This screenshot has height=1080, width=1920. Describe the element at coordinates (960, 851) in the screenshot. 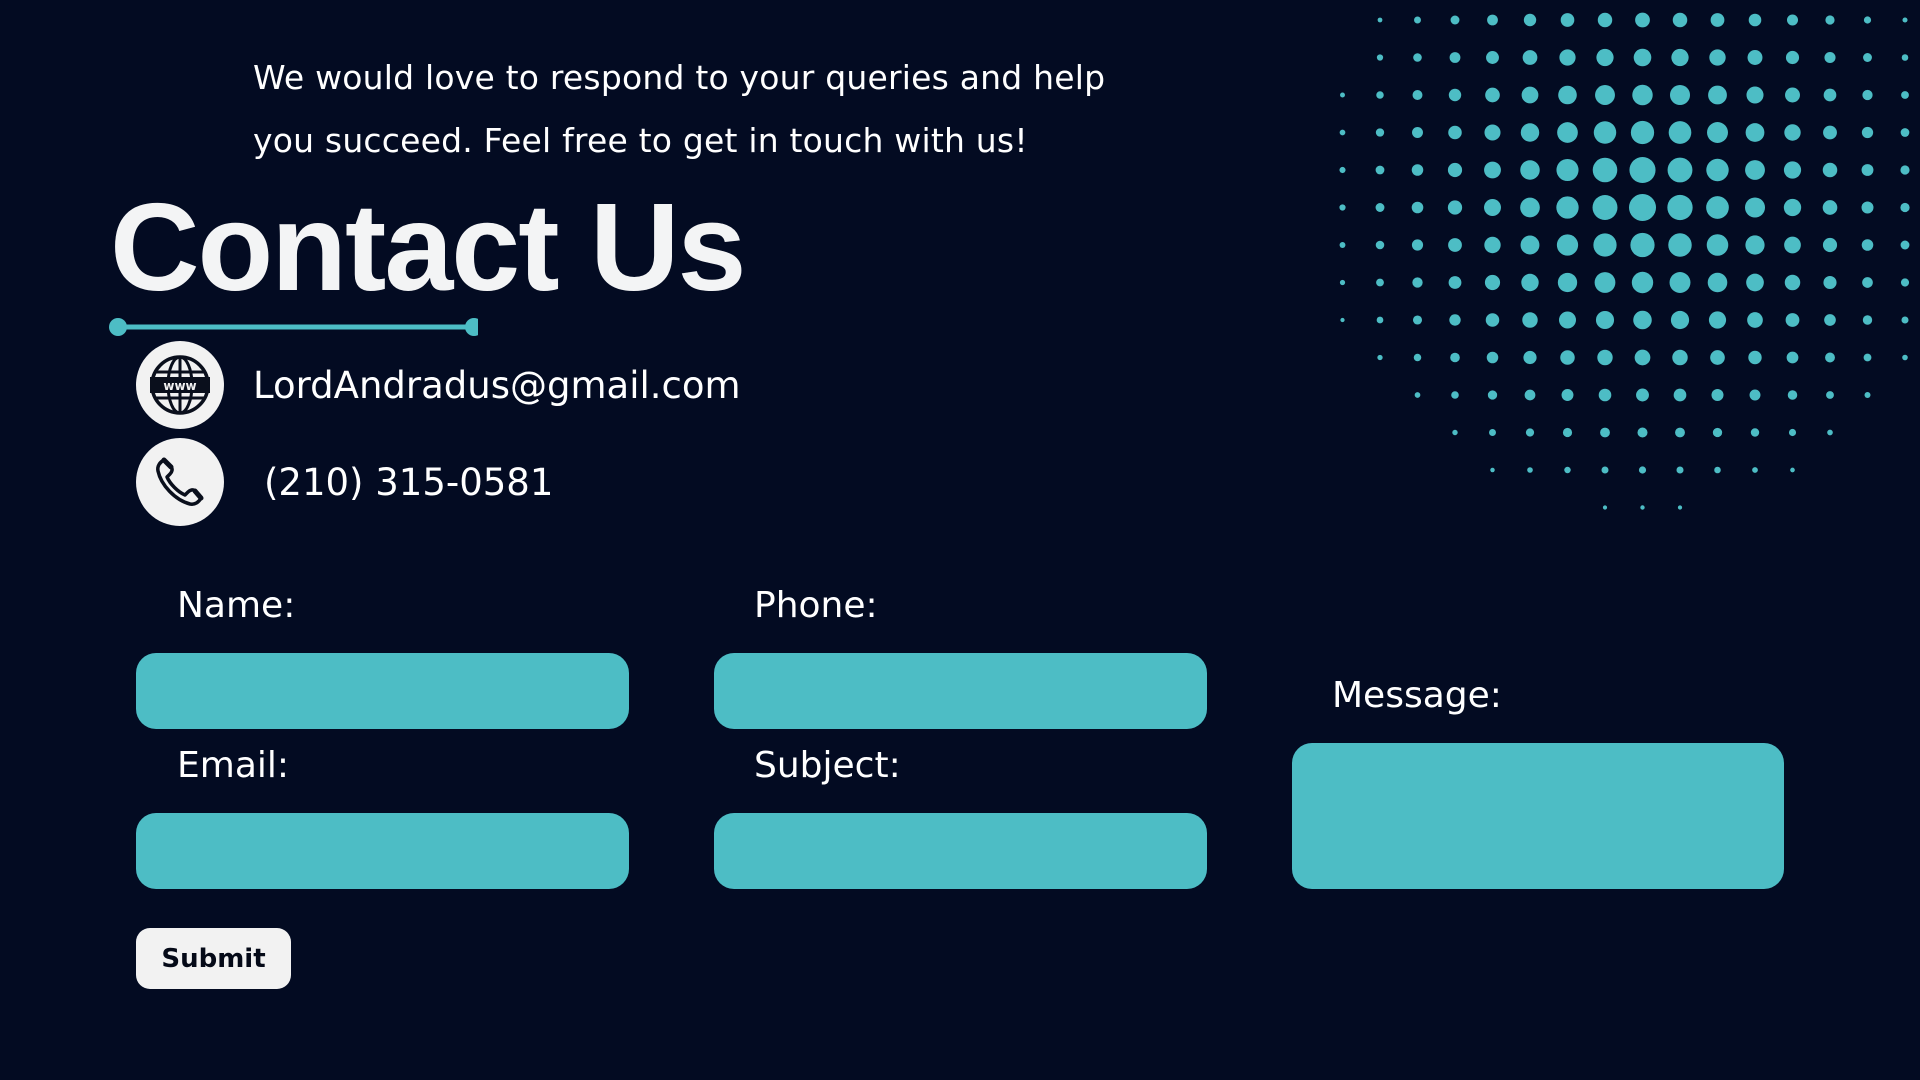

I see `subject-input` at that location.